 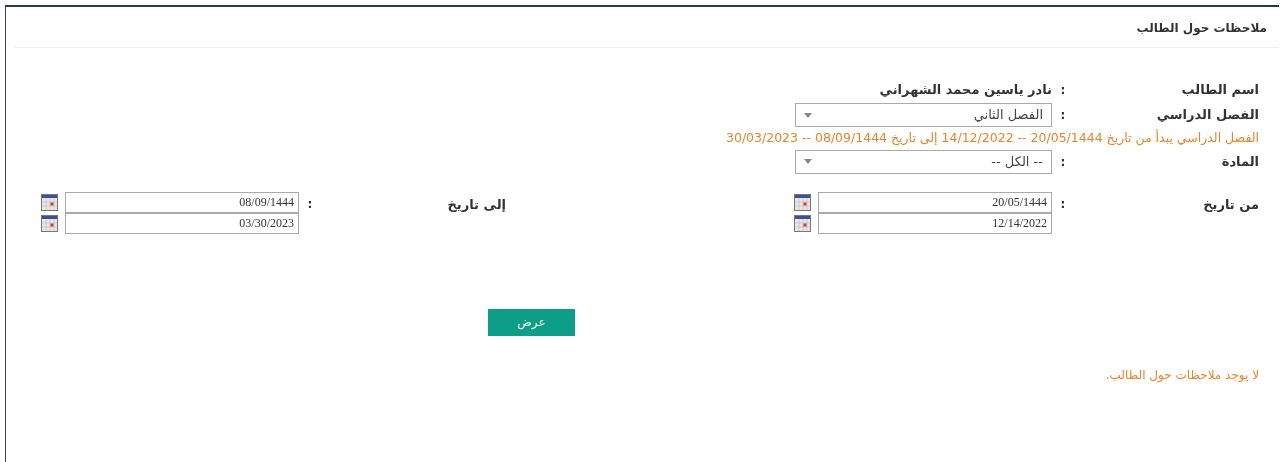 What do you see at coordinates (935, 202) in the screenshot?
I see `date-field: 20/05/1444` at bounding box center [935, 202].